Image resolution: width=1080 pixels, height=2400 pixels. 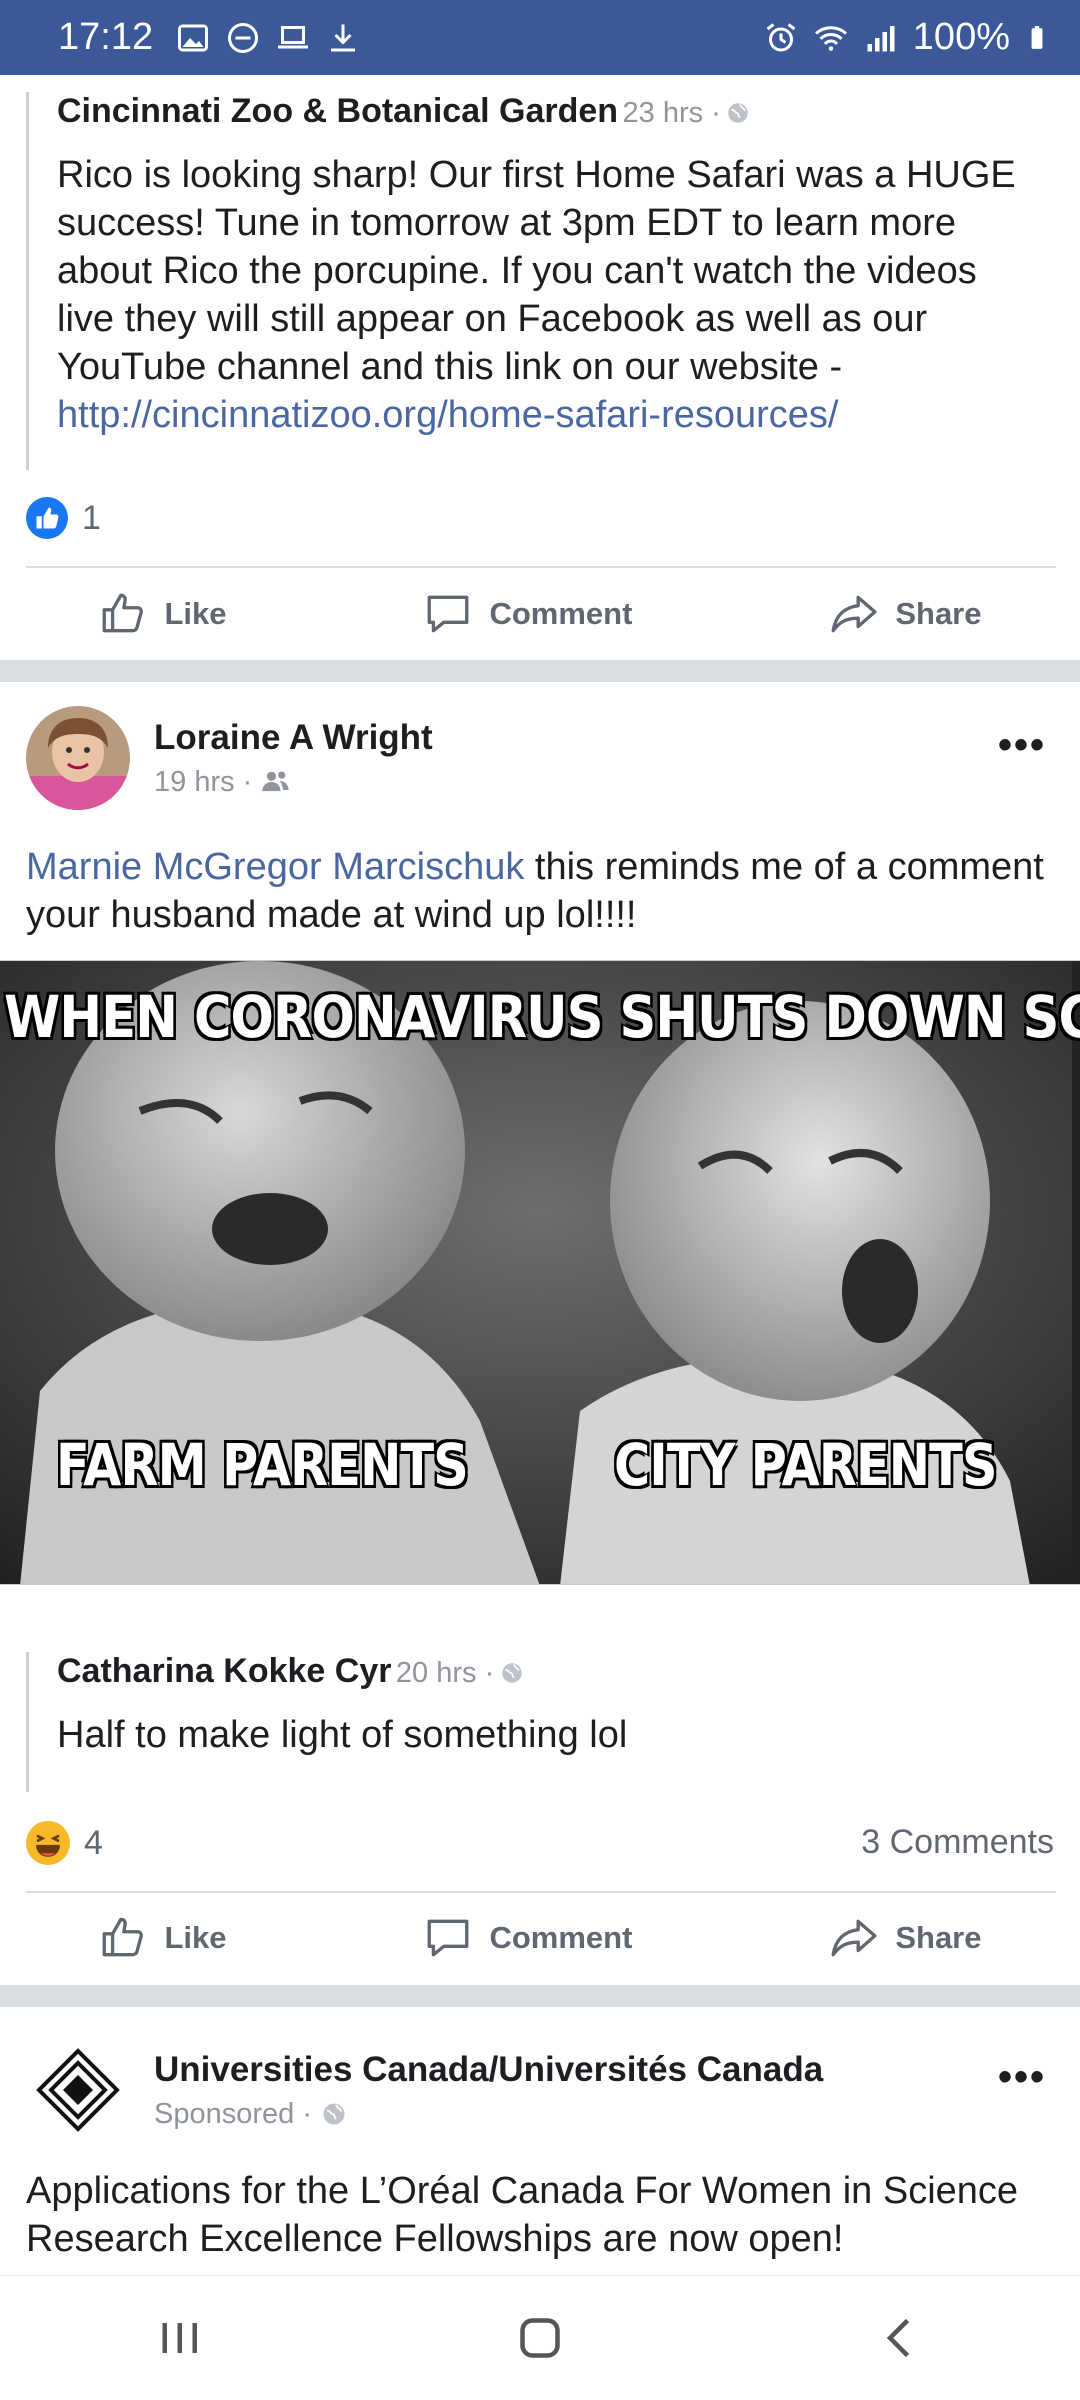 I want to click on home-icon, so click(x=540, y=2338).